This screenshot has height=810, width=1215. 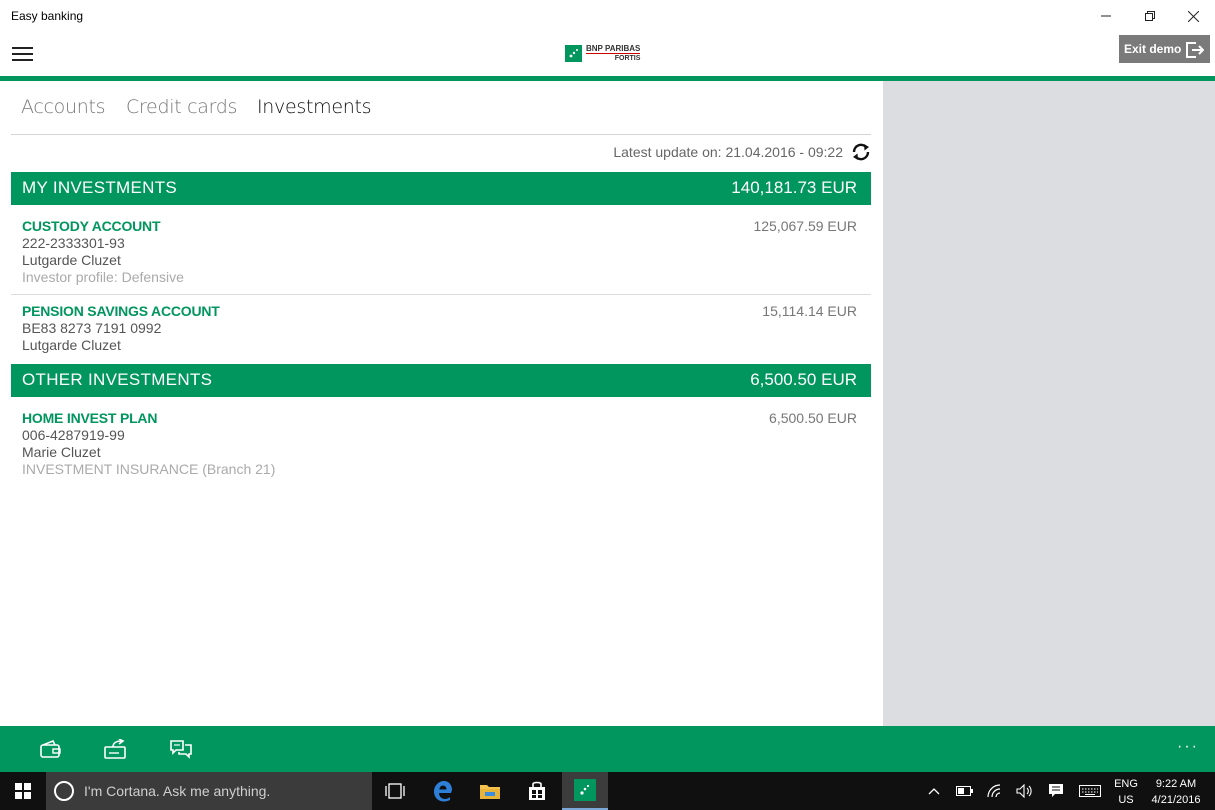 I want to click on folder-icon, so click(x=490, y=792).